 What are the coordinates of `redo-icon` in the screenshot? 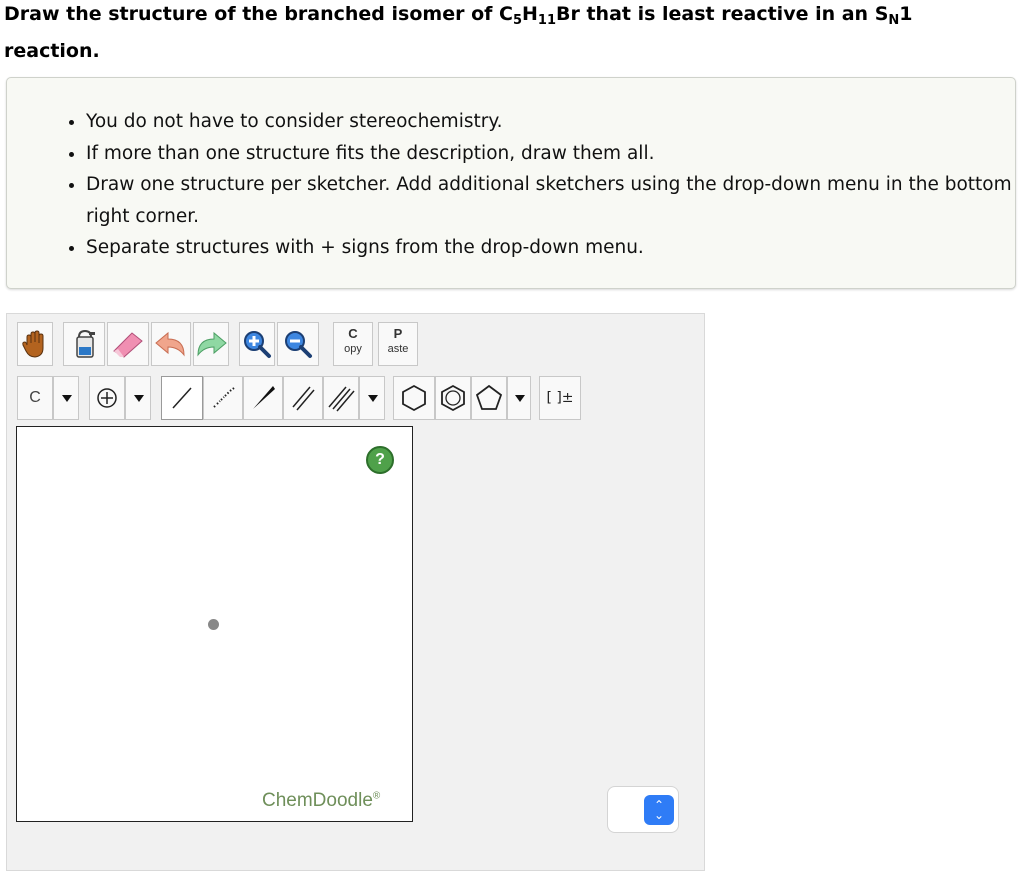 It's located at (212, 344).